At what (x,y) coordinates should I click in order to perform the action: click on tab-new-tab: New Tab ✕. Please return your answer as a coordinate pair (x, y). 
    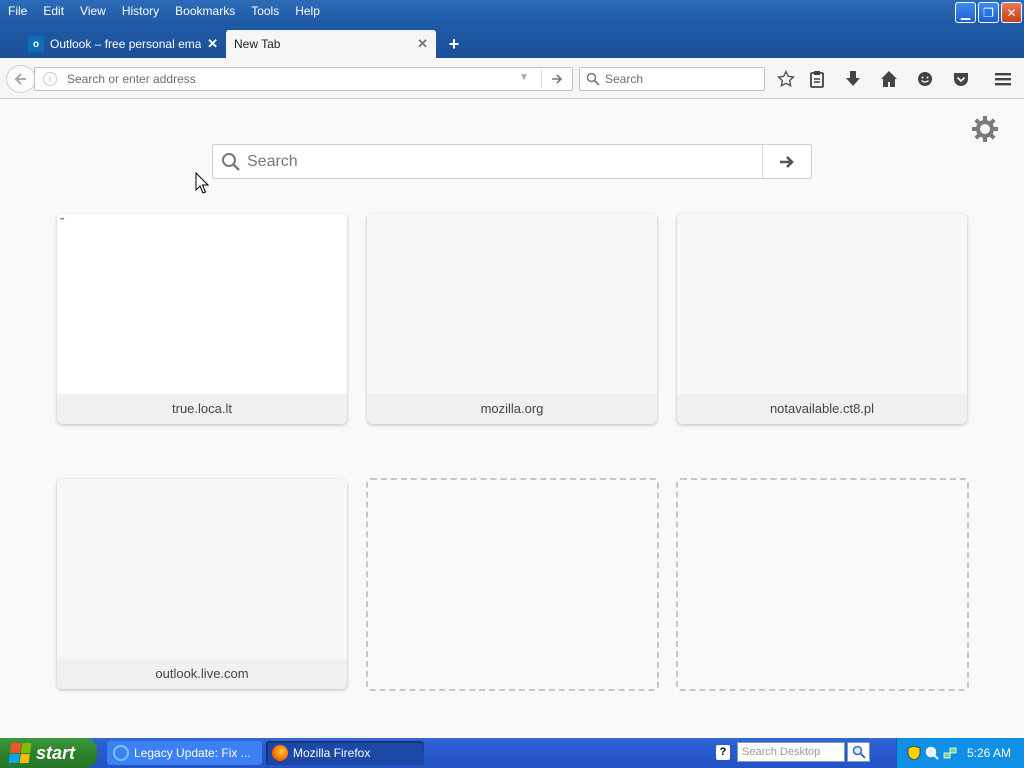
    Looking at the image, I should click on (331, 44).